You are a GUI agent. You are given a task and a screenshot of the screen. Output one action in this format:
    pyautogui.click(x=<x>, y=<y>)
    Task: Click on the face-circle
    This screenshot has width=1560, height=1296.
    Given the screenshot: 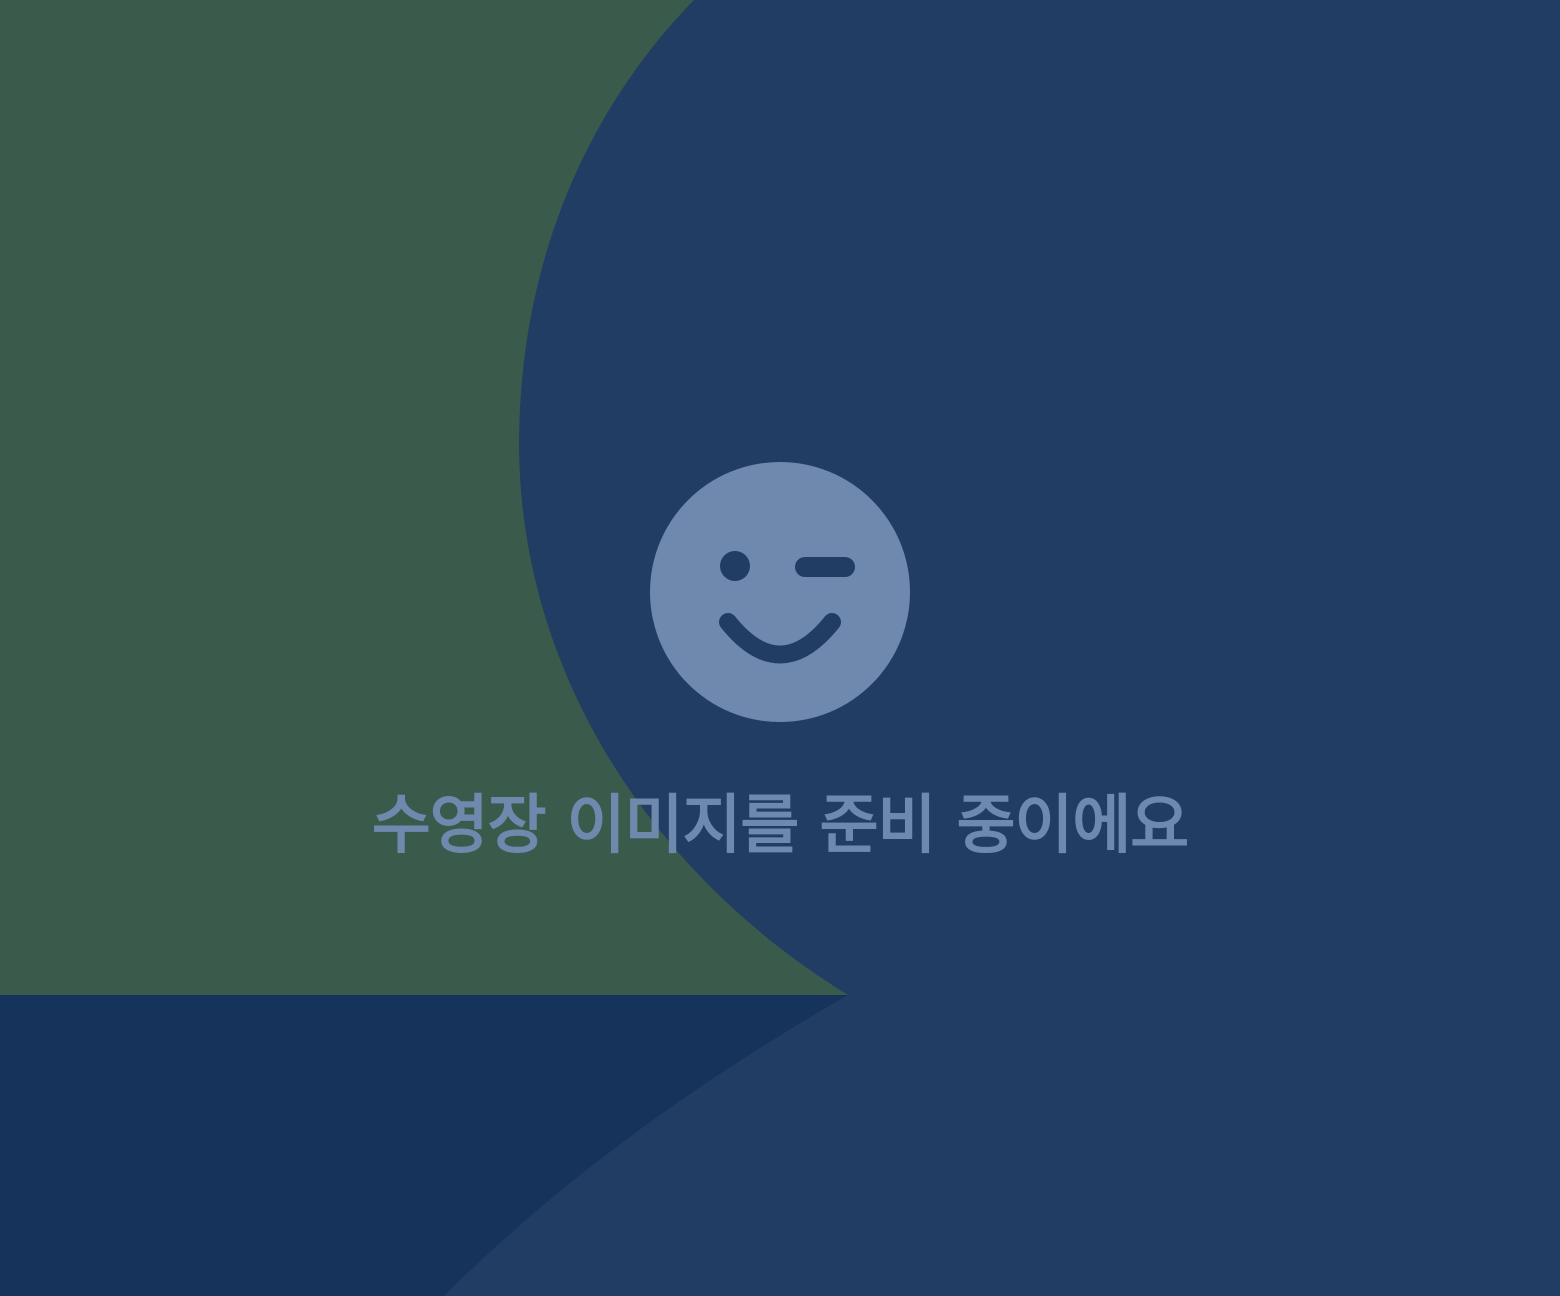 What is the action you would take?
    pyautogui.click(x=780, y=592)
    